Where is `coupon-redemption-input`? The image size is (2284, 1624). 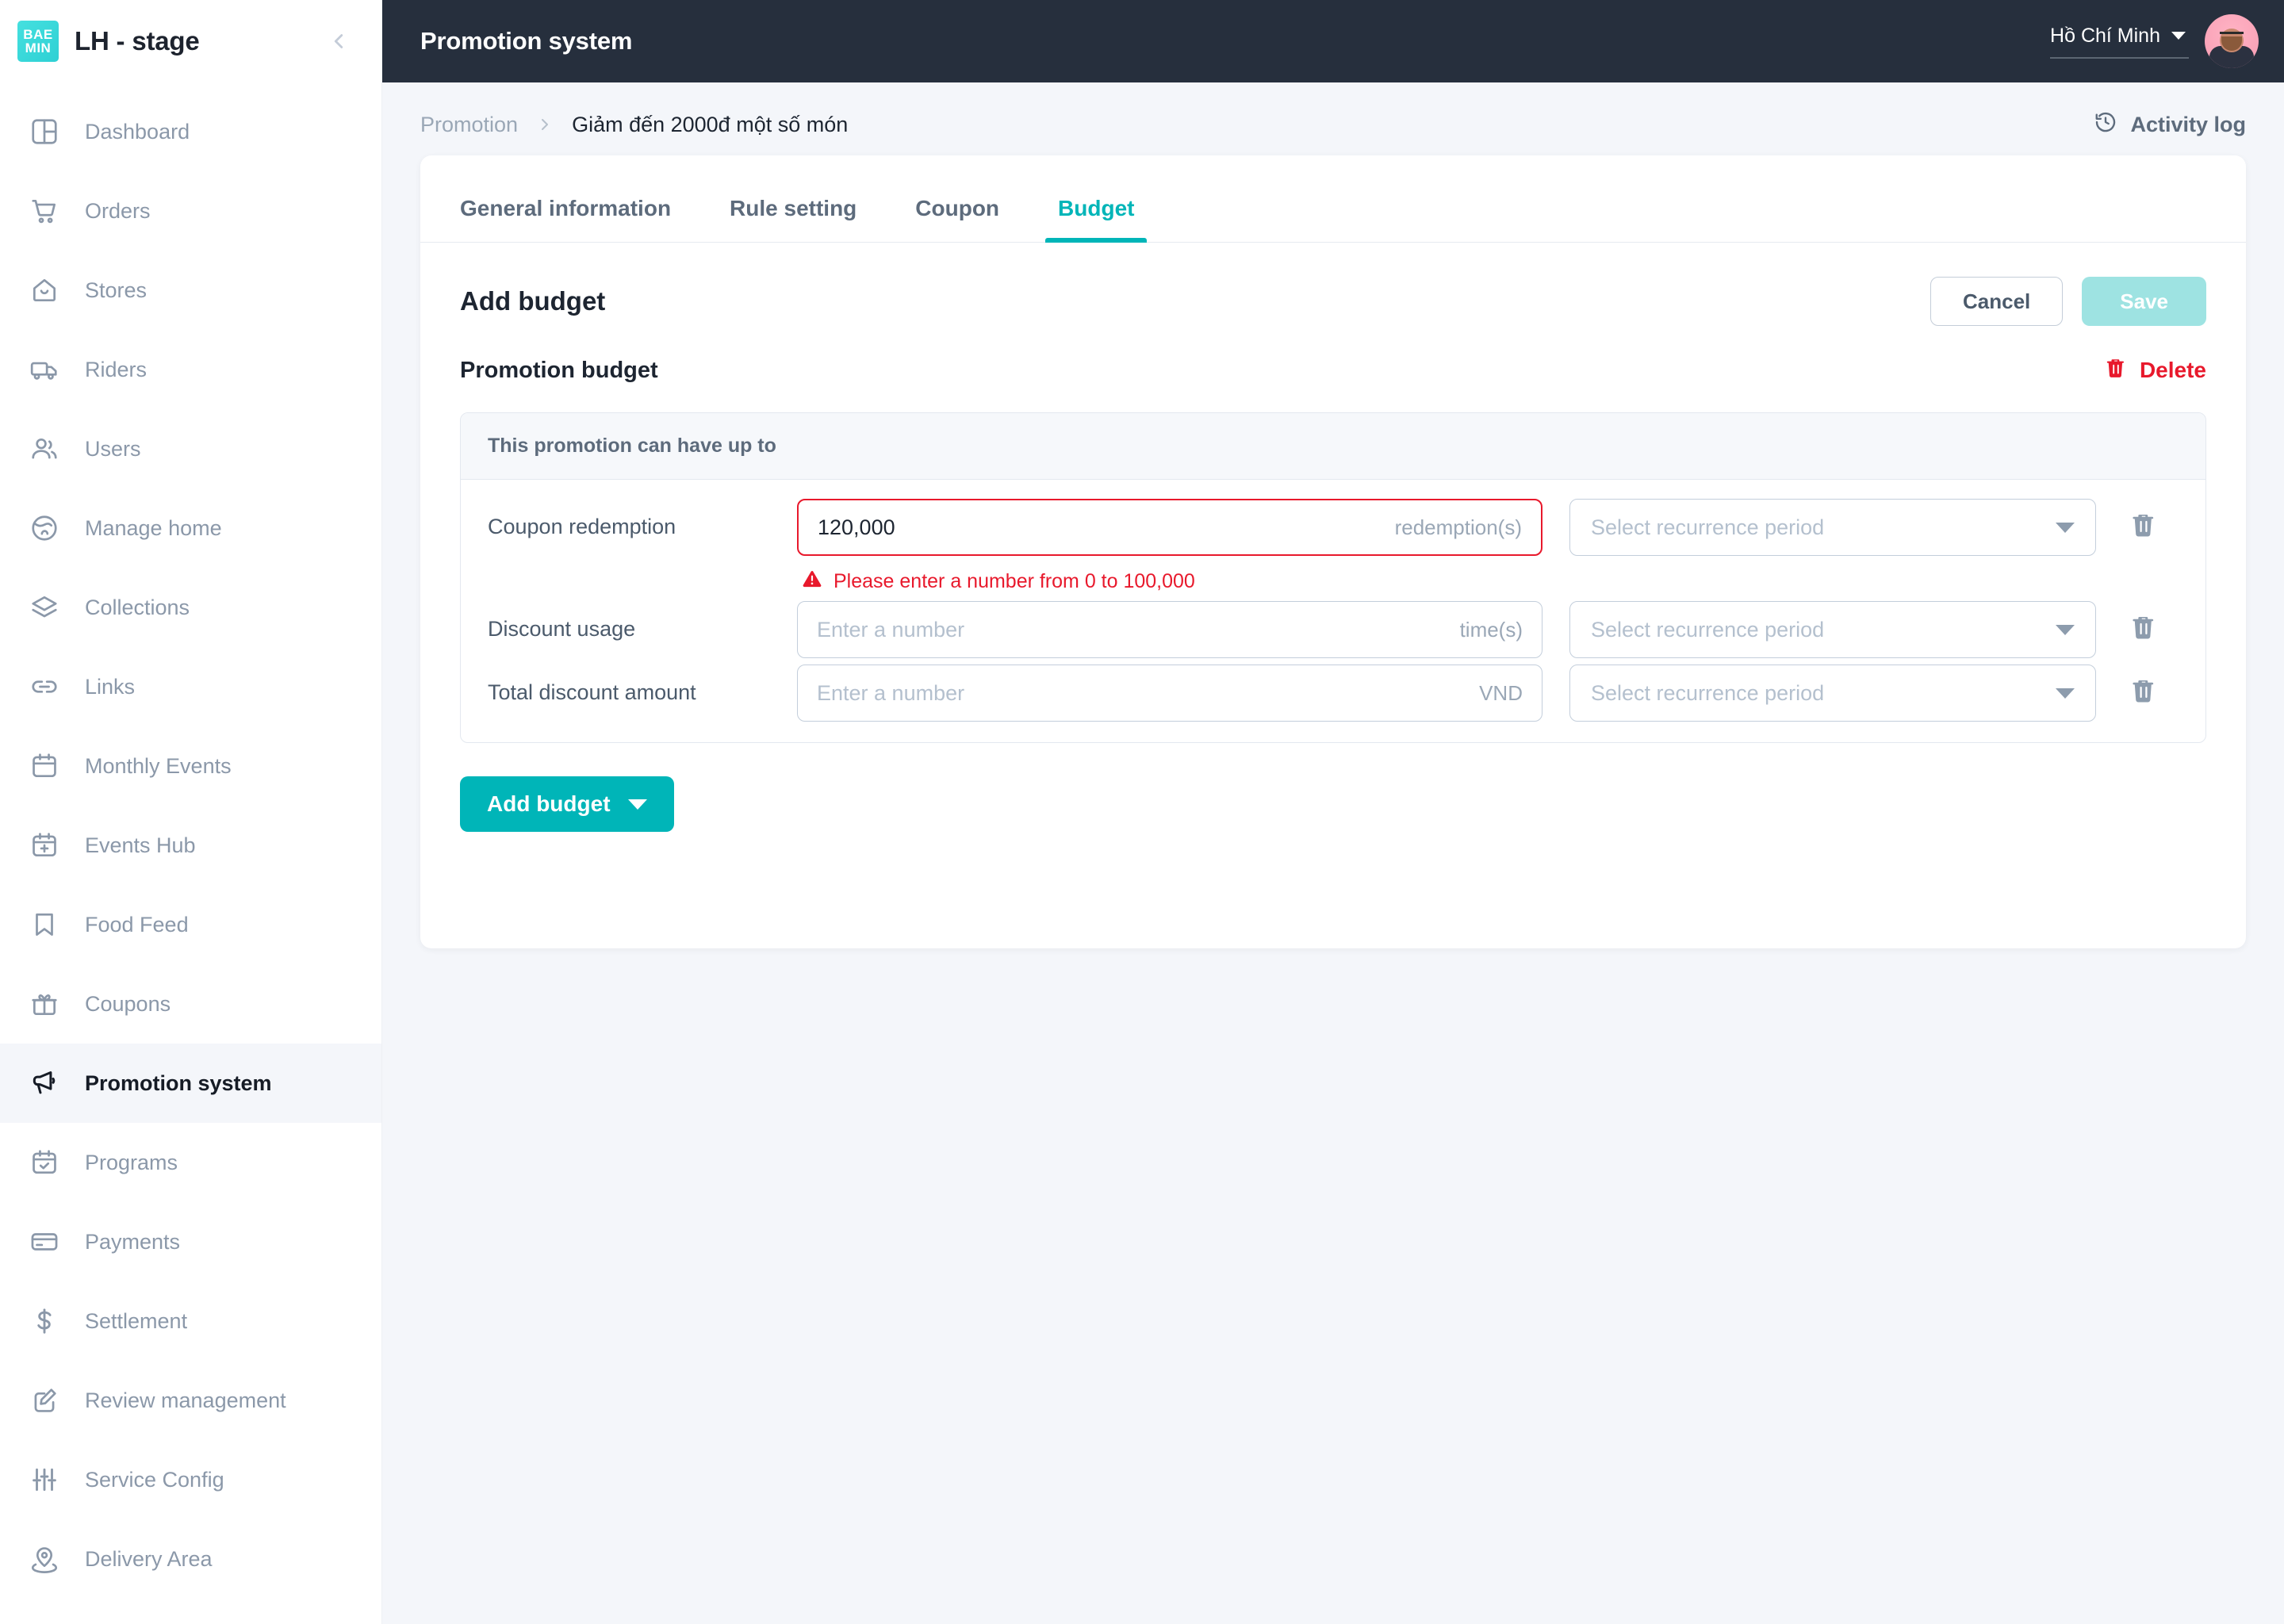
coupon-redemption-input is located at coordinates (1101, 527).